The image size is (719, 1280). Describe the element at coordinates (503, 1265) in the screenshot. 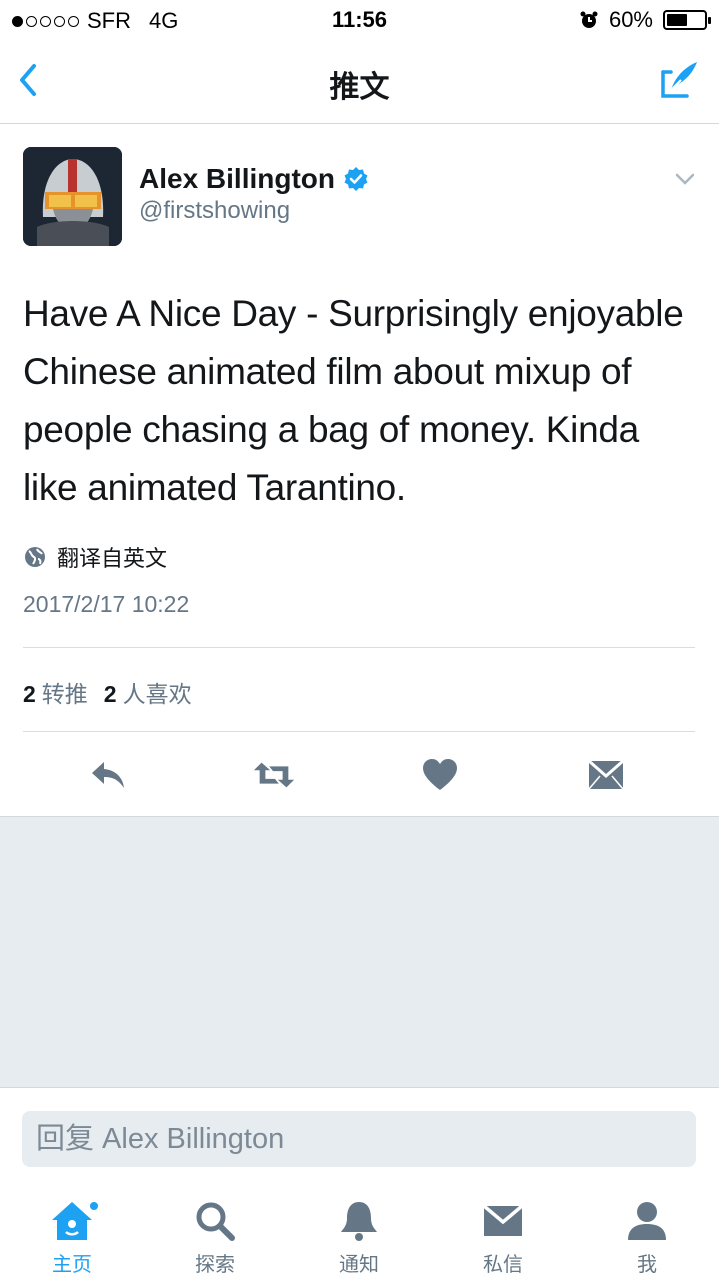

I see `tab-label: 私信` at that location.